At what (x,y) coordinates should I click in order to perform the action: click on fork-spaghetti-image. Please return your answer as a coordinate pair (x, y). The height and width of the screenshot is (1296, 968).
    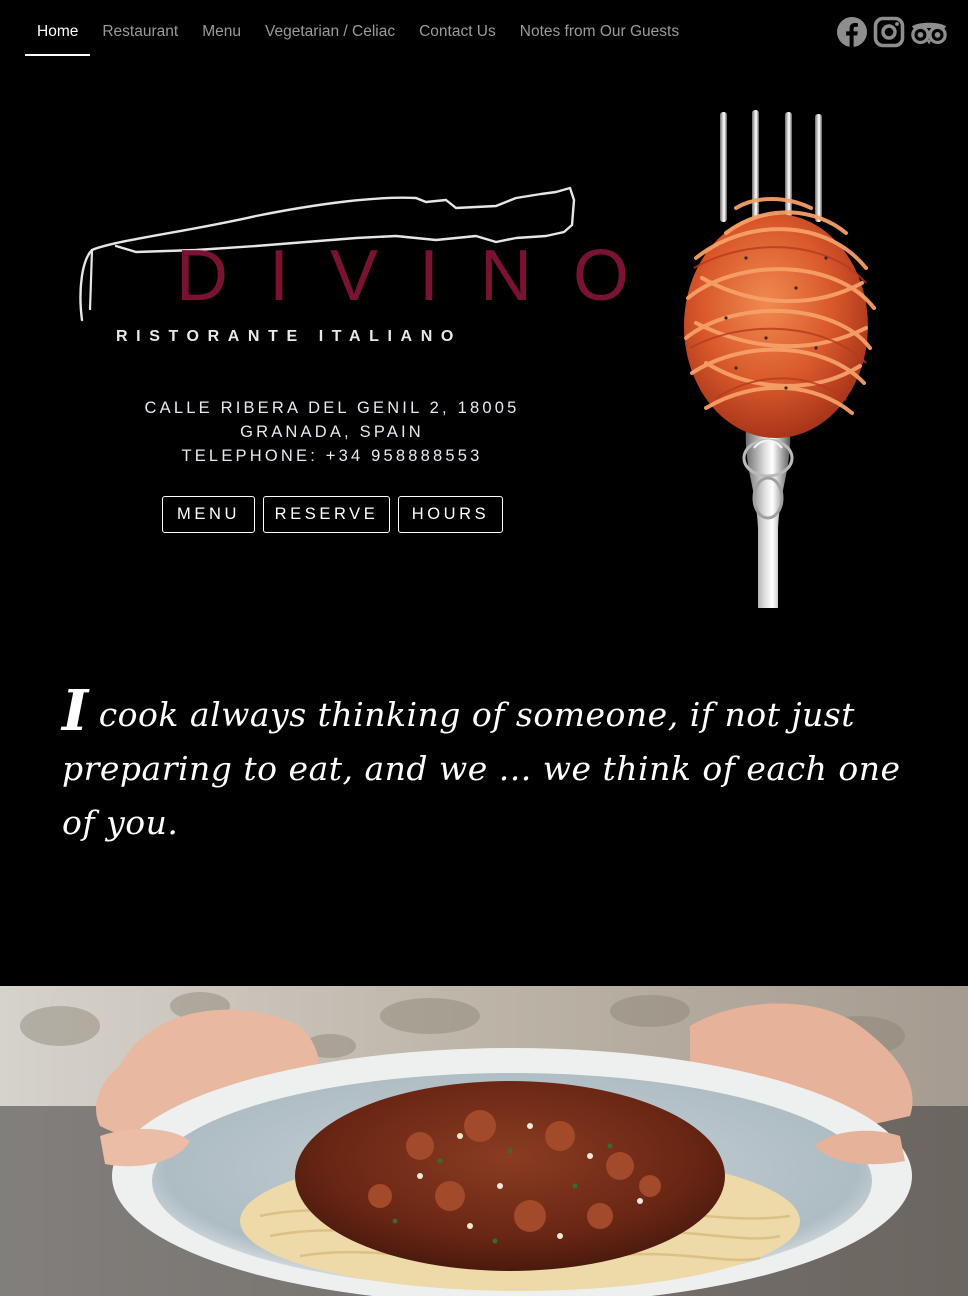
    Looking at the image, I should click on (780, 359).